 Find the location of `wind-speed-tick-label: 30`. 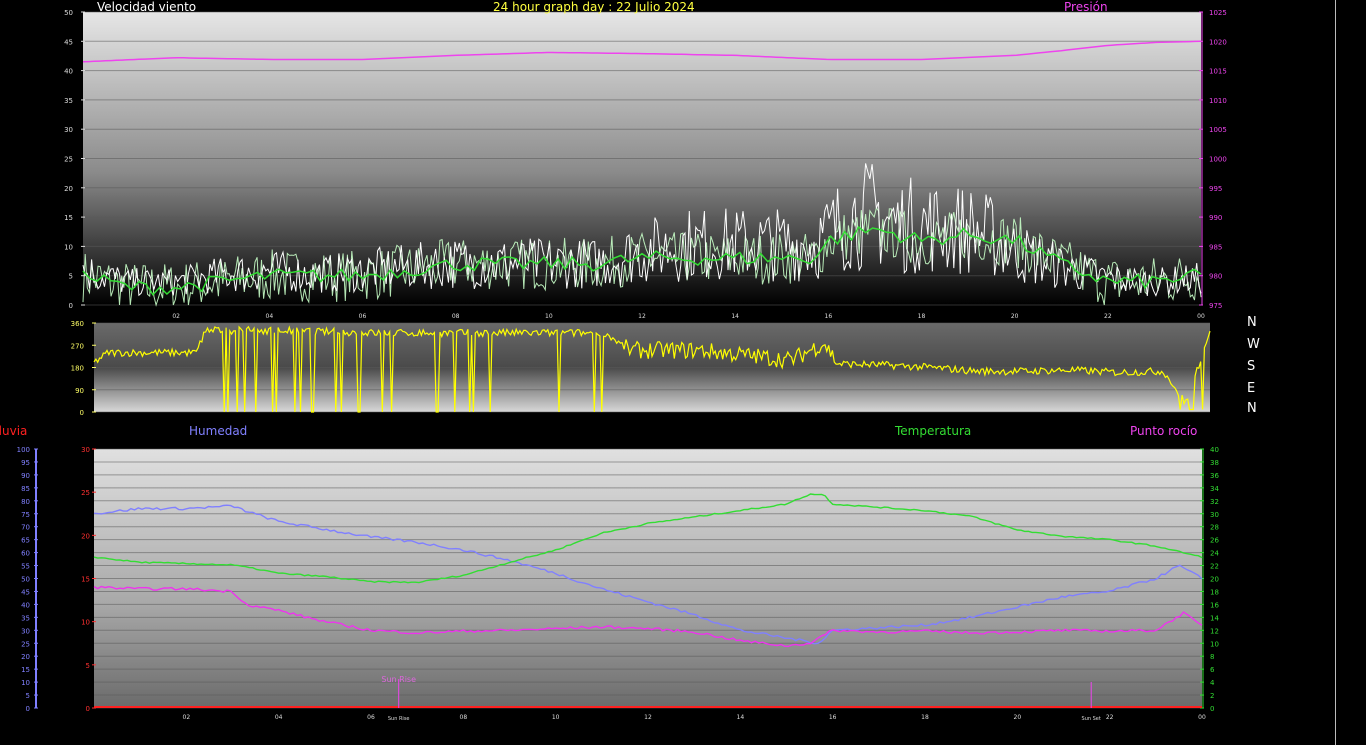

wind-speed-tick-label: 30 is located at coordinates (68, 130).